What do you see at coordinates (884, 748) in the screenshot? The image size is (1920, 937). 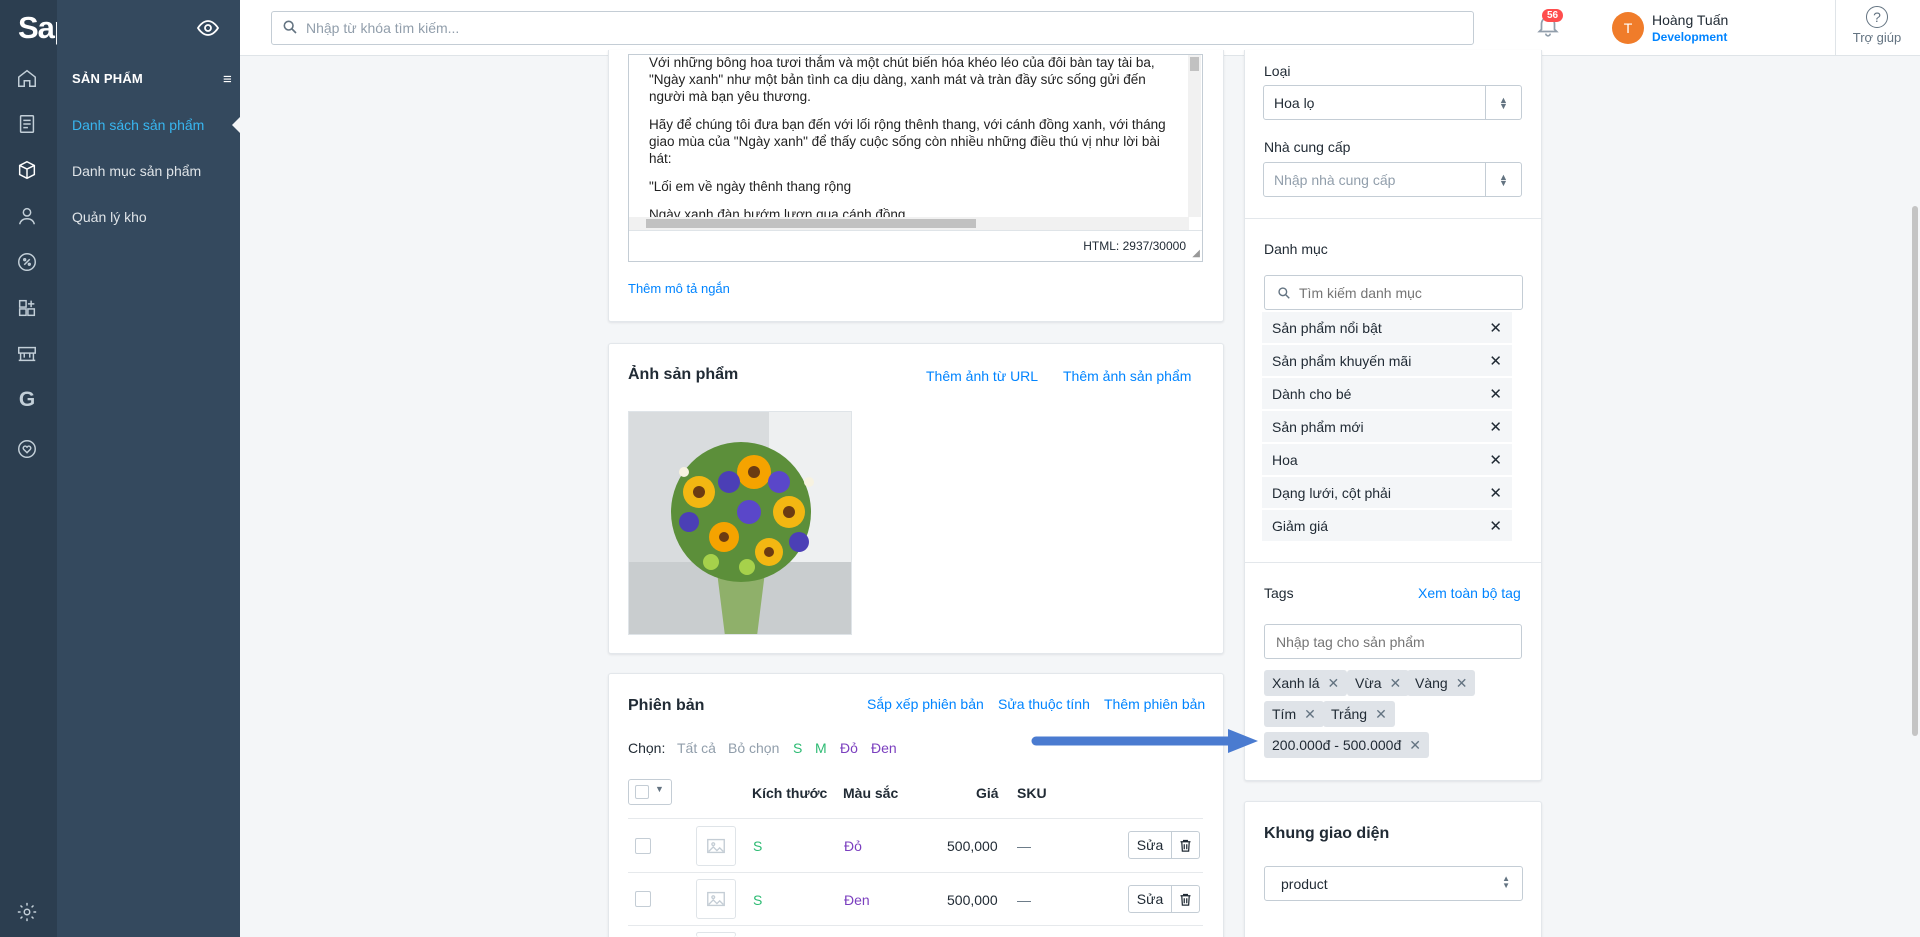 I see `filter-color-den: Đen` at bounding box center [884, 748].